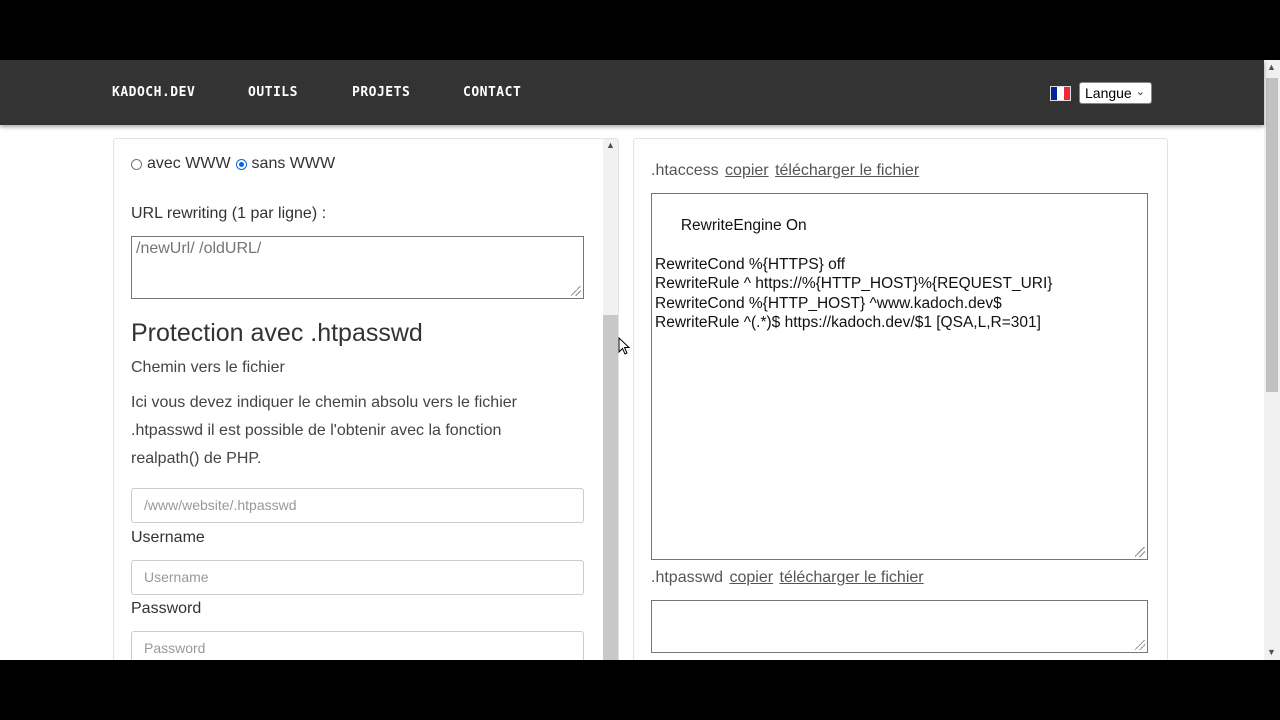 This screenshot has width=1280, height=720. I want to click on scroll-down-icon: ▼, so click(1271, 652).